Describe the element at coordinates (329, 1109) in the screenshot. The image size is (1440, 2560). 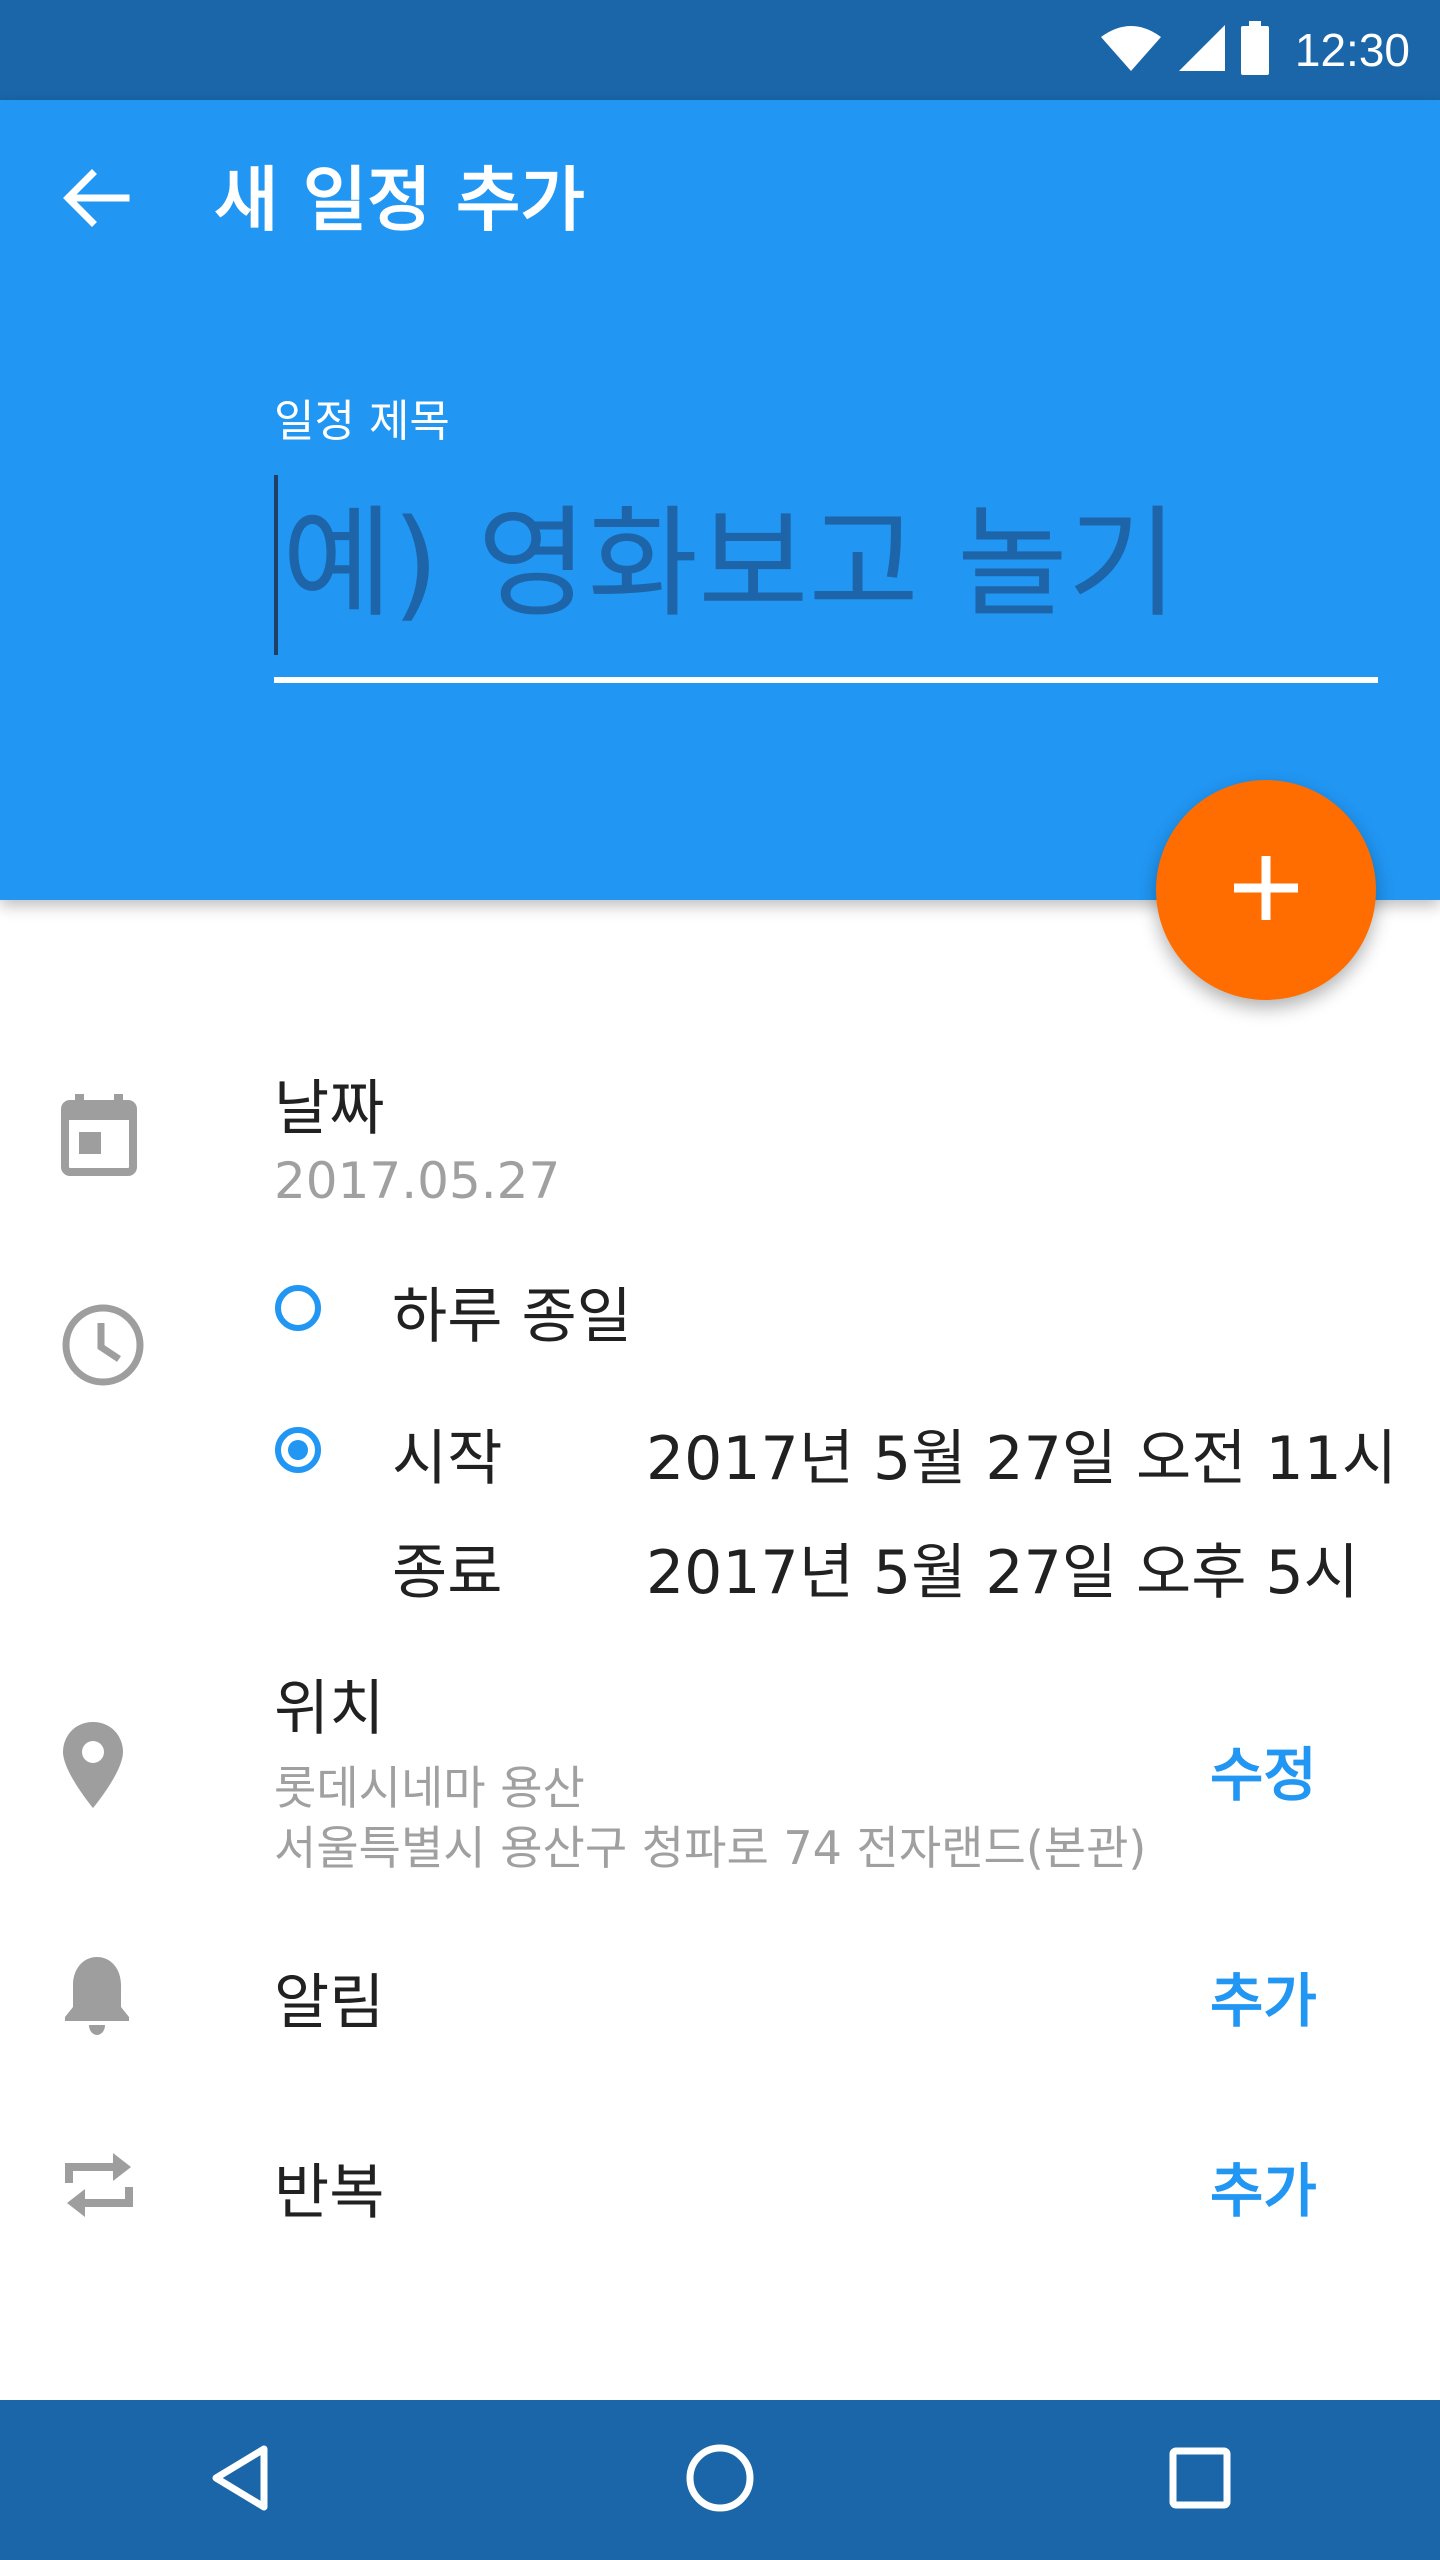
I see `date-label: 날짜` at that location.